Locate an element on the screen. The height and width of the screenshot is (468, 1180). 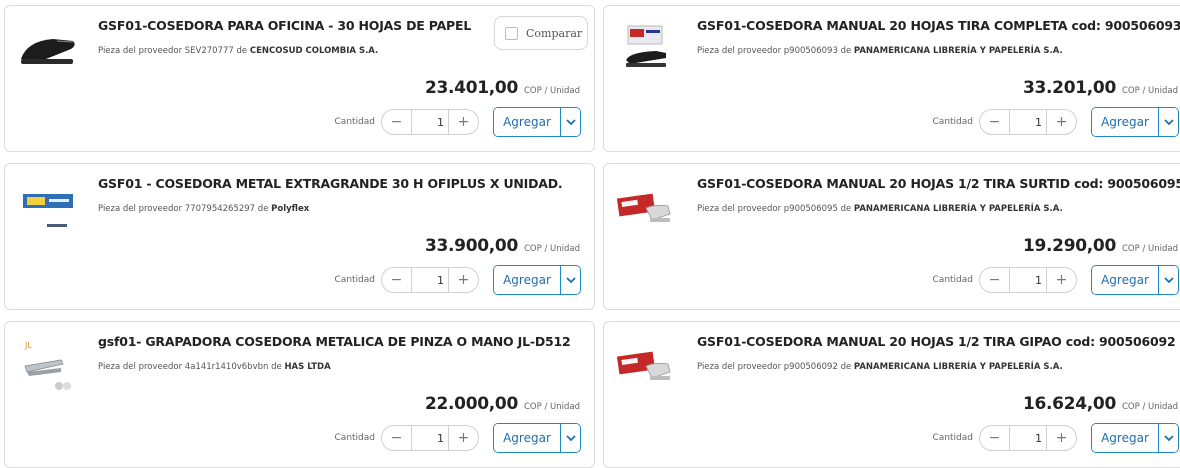
supplier-code: p900506093 is located at coordinates (810, 51).